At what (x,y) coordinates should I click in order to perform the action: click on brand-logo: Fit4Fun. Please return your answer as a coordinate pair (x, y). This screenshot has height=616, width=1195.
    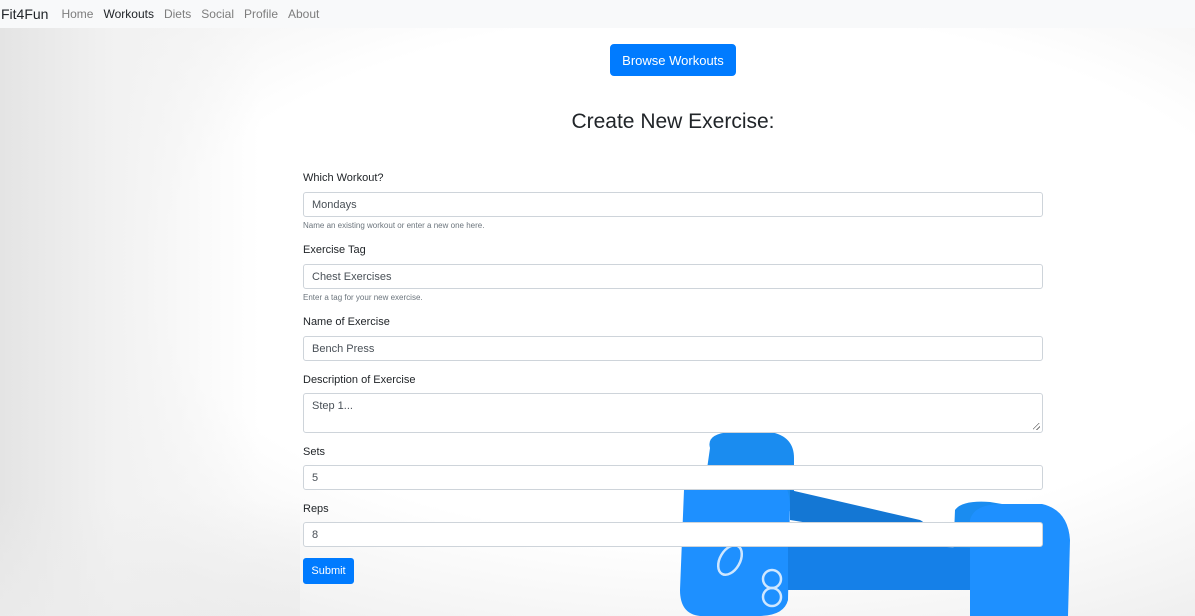
    Looking at the image, I should click on (24, 14).